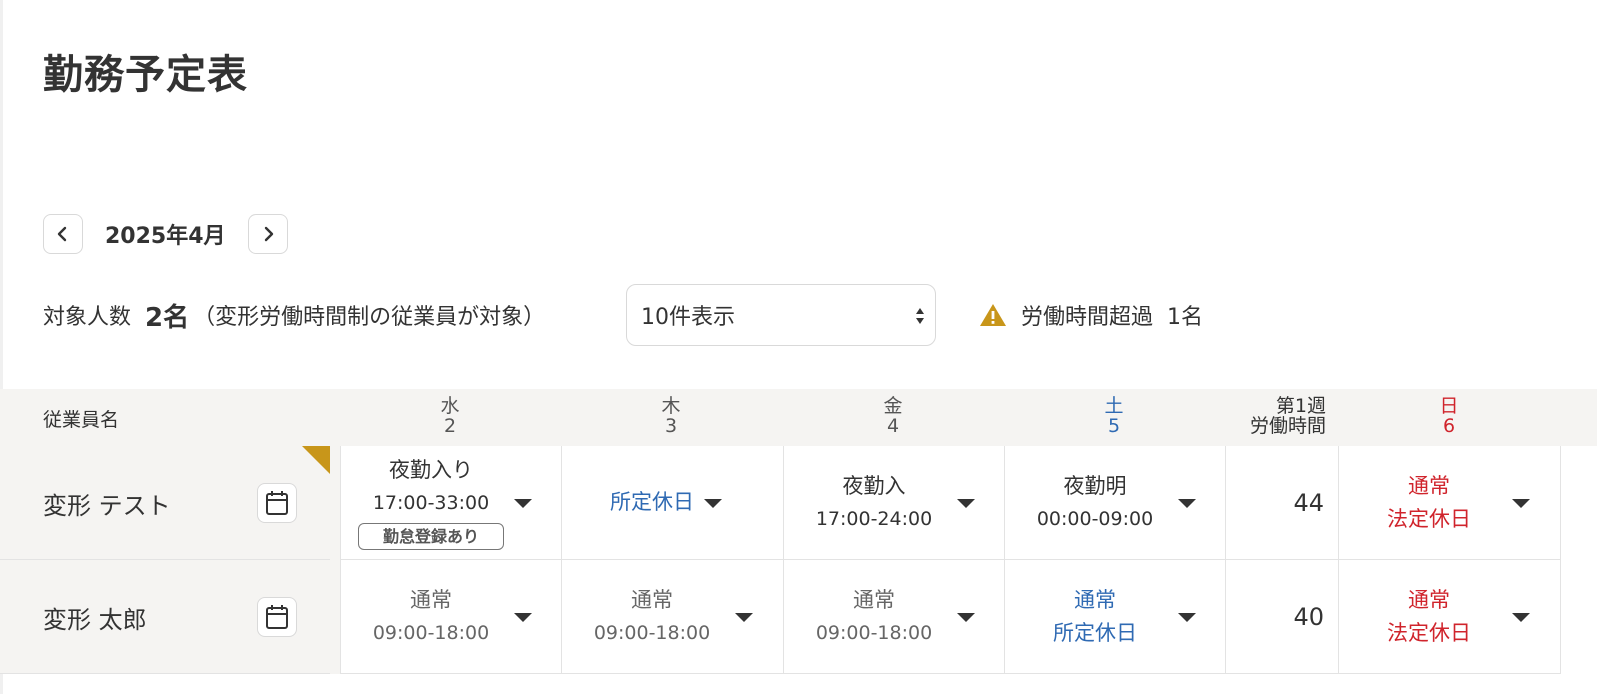 The height and width of the screenshot is (694, 1597). I want to click on shift-cell: 夜勤入り 17:00-33:00 勤怠登録あり, so click(451, 503).